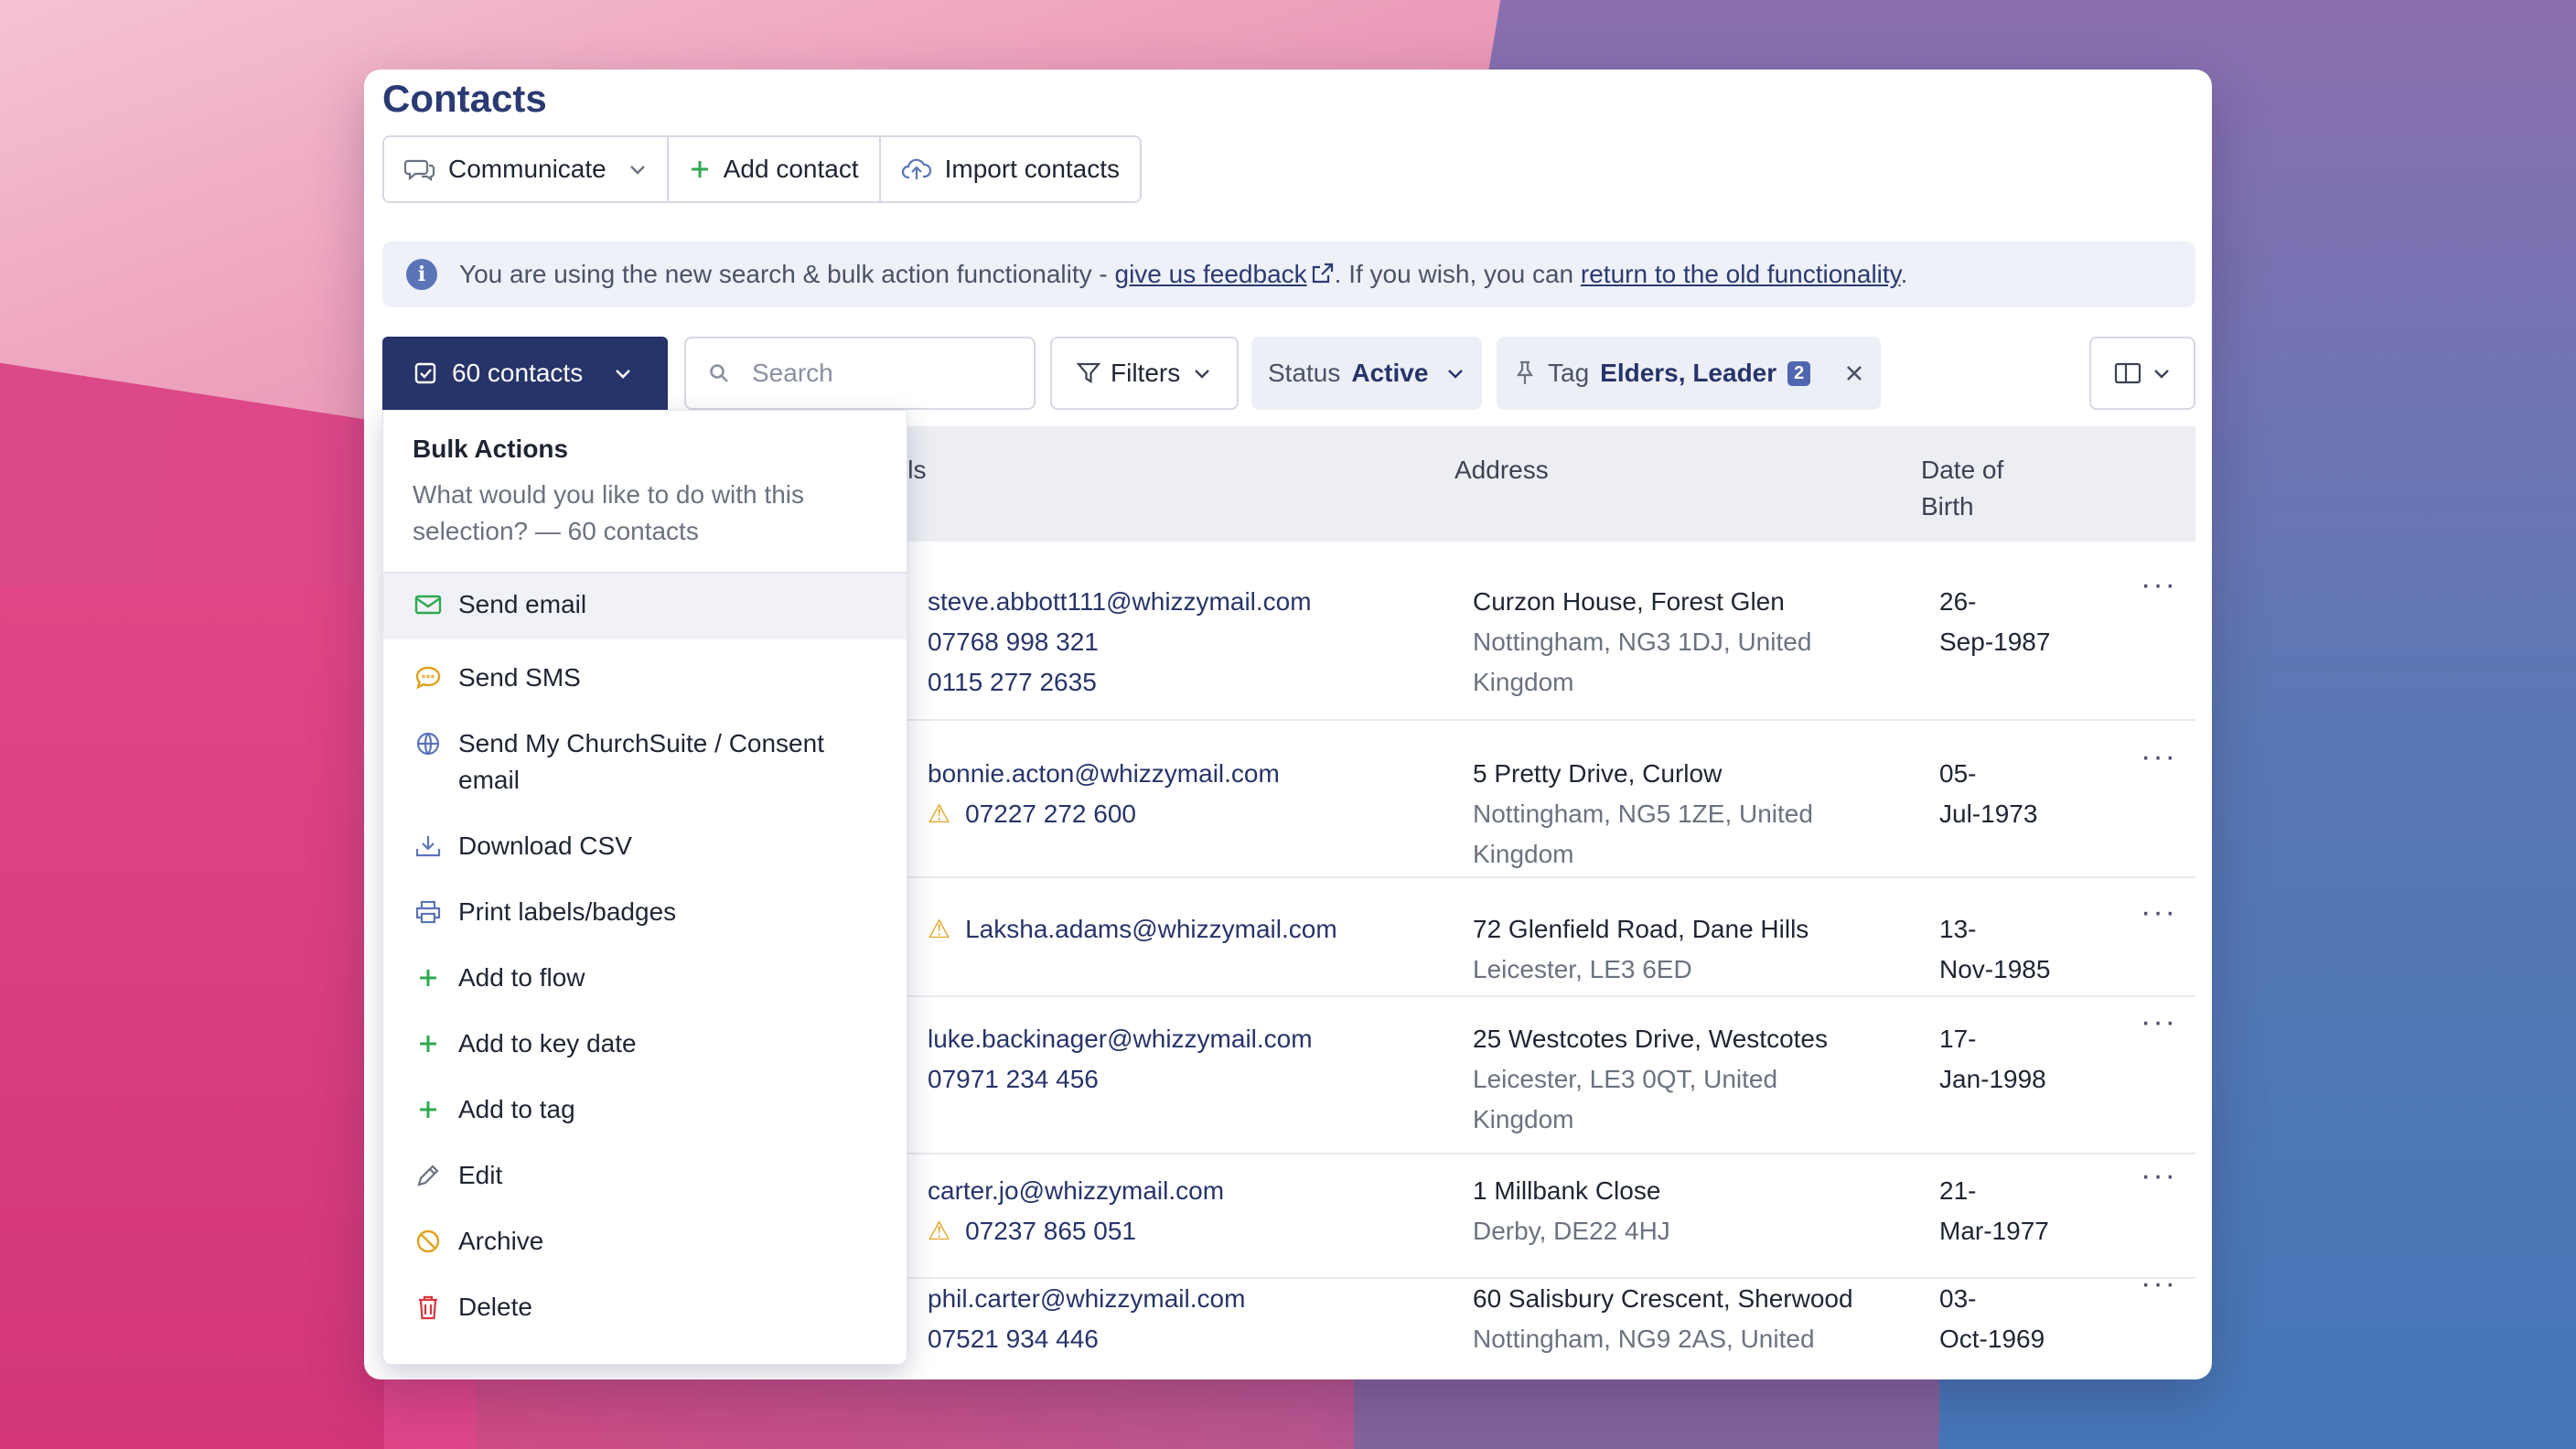 The width and height of the screenshot is (2576, 1449). What do you see at coordinates (1995, 622) in the screenshot?
I see `dob-cell: 26- Sep-1987` at bounding box center [1995, 622].